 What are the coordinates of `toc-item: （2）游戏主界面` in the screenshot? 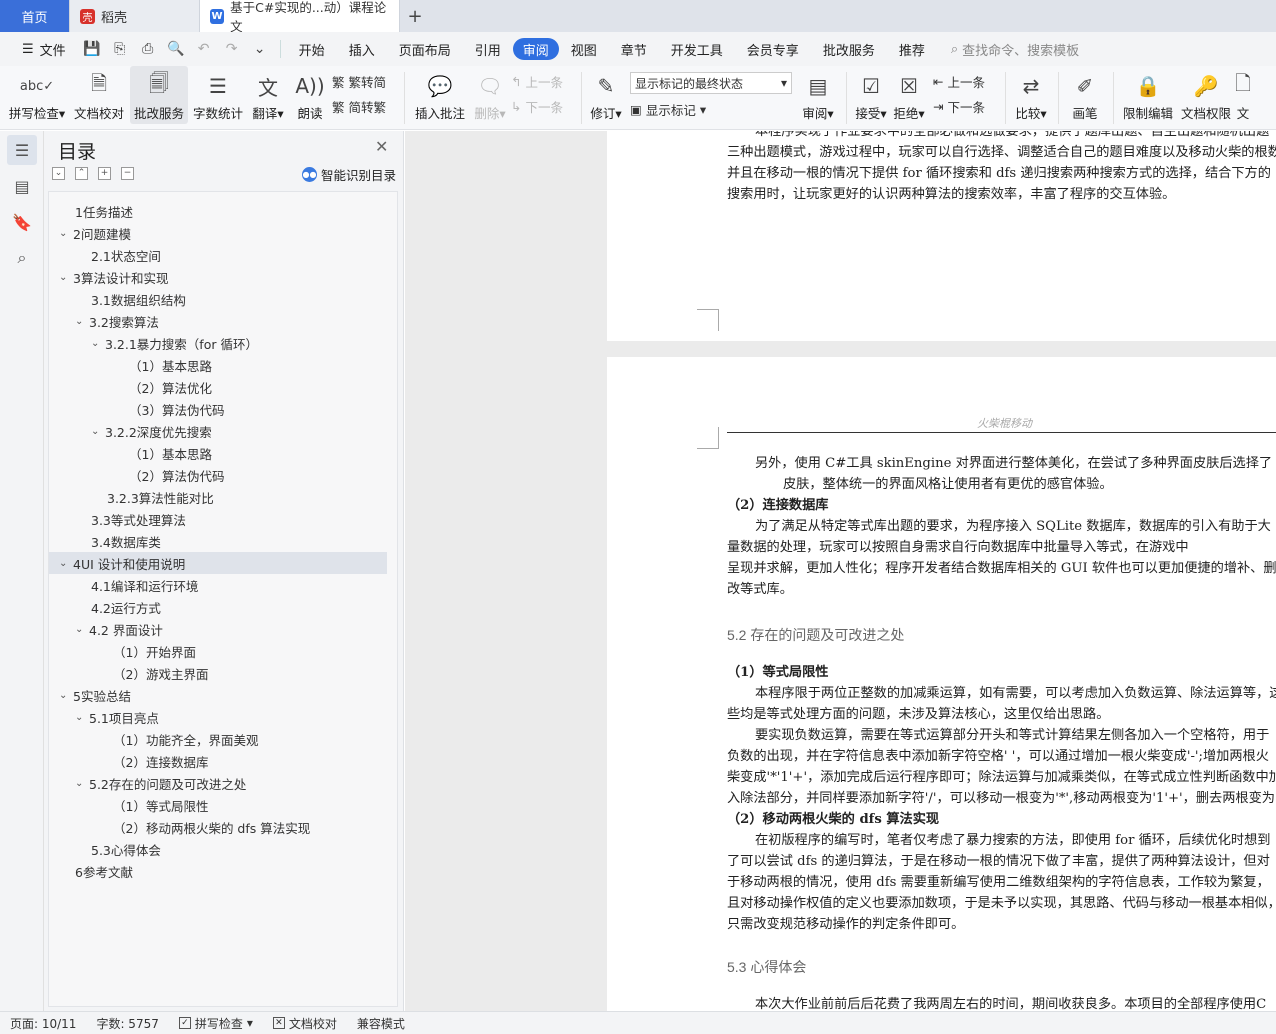 It's located at (218, 673).